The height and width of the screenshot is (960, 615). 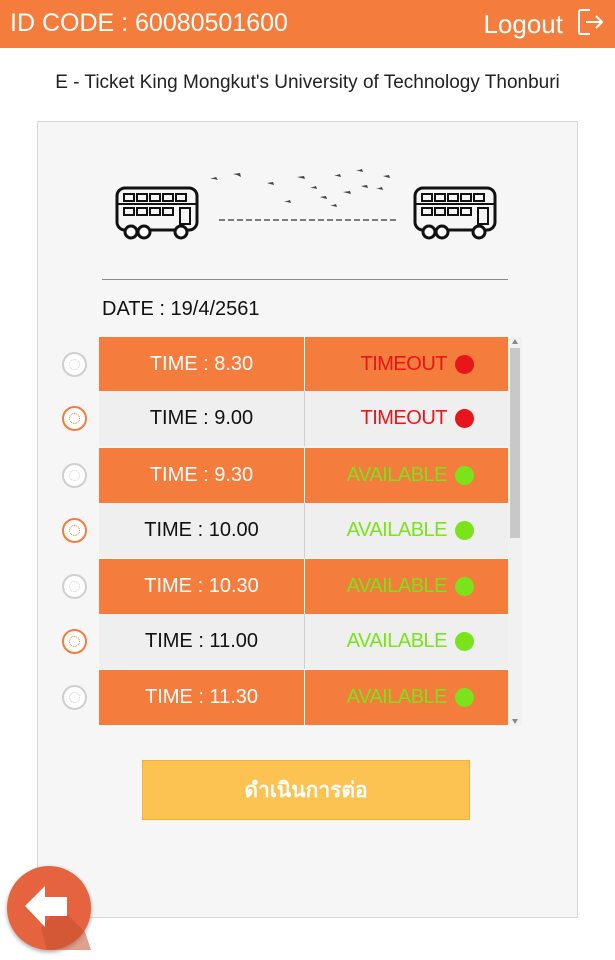 I want to click on top-bar: ID CODE : 60080501600 Logout, so click(x=307, y=24).